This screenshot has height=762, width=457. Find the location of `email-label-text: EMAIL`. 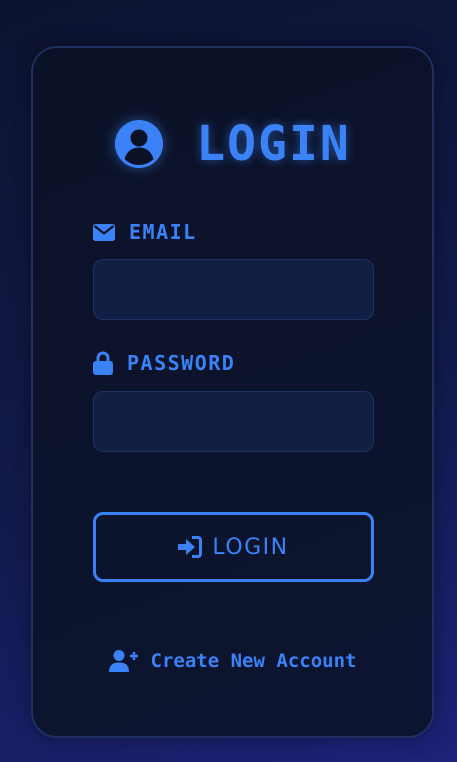

email-label-text: EMAIL is located at coordinates (163, 232).